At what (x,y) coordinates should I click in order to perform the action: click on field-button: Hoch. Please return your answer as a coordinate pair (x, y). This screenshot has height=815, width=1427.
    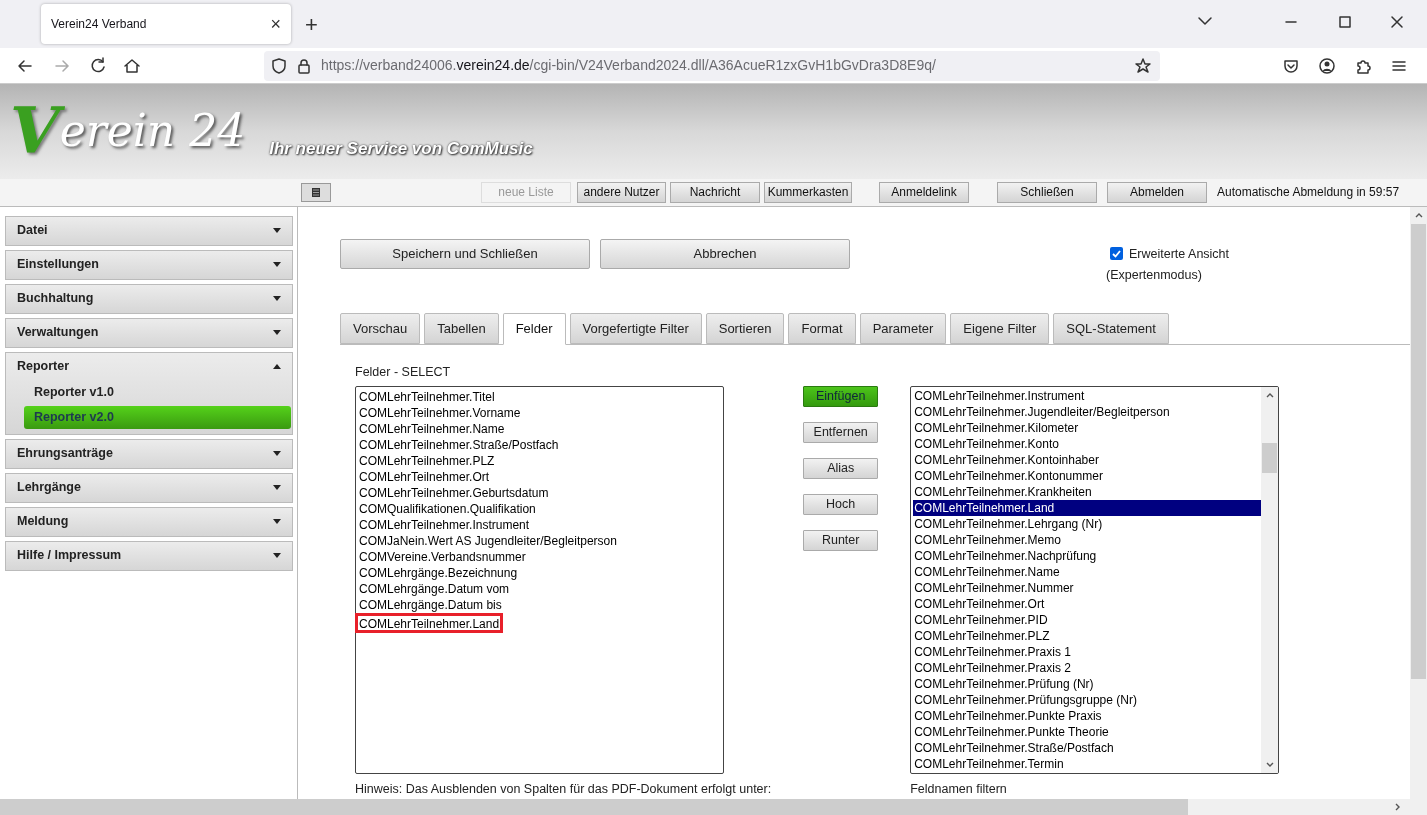
    Looking at the image, I should click on (841, 505).